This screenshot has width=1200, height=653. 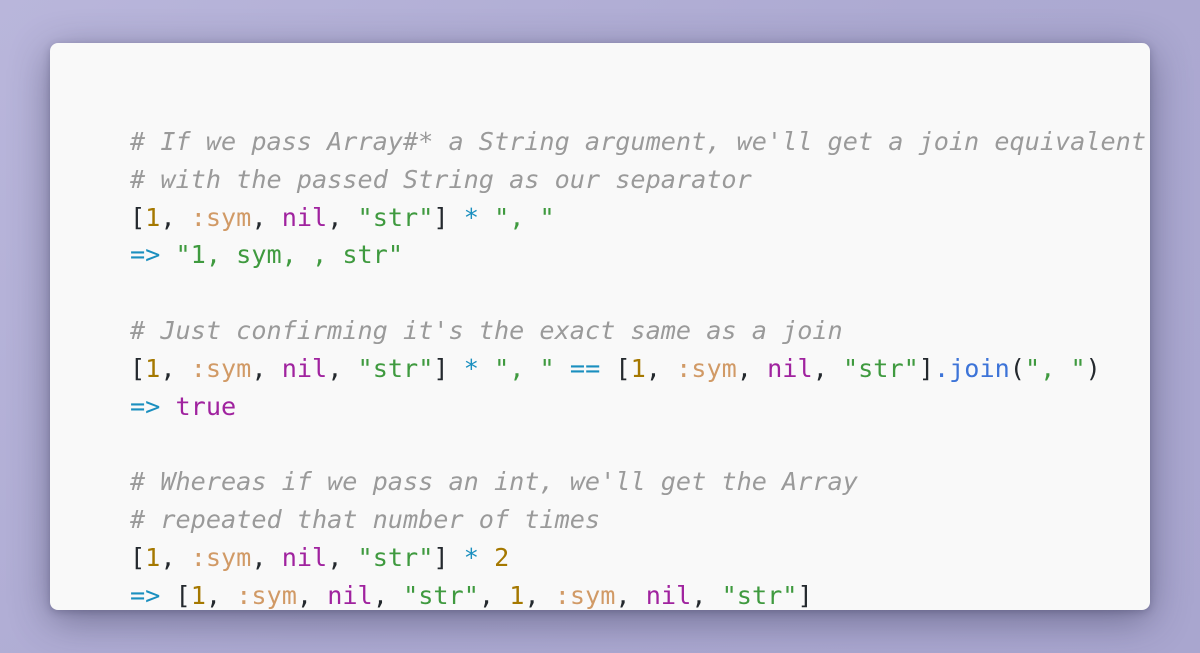 I want to click on punctuation-token: (, so click(x=1017, y=368).